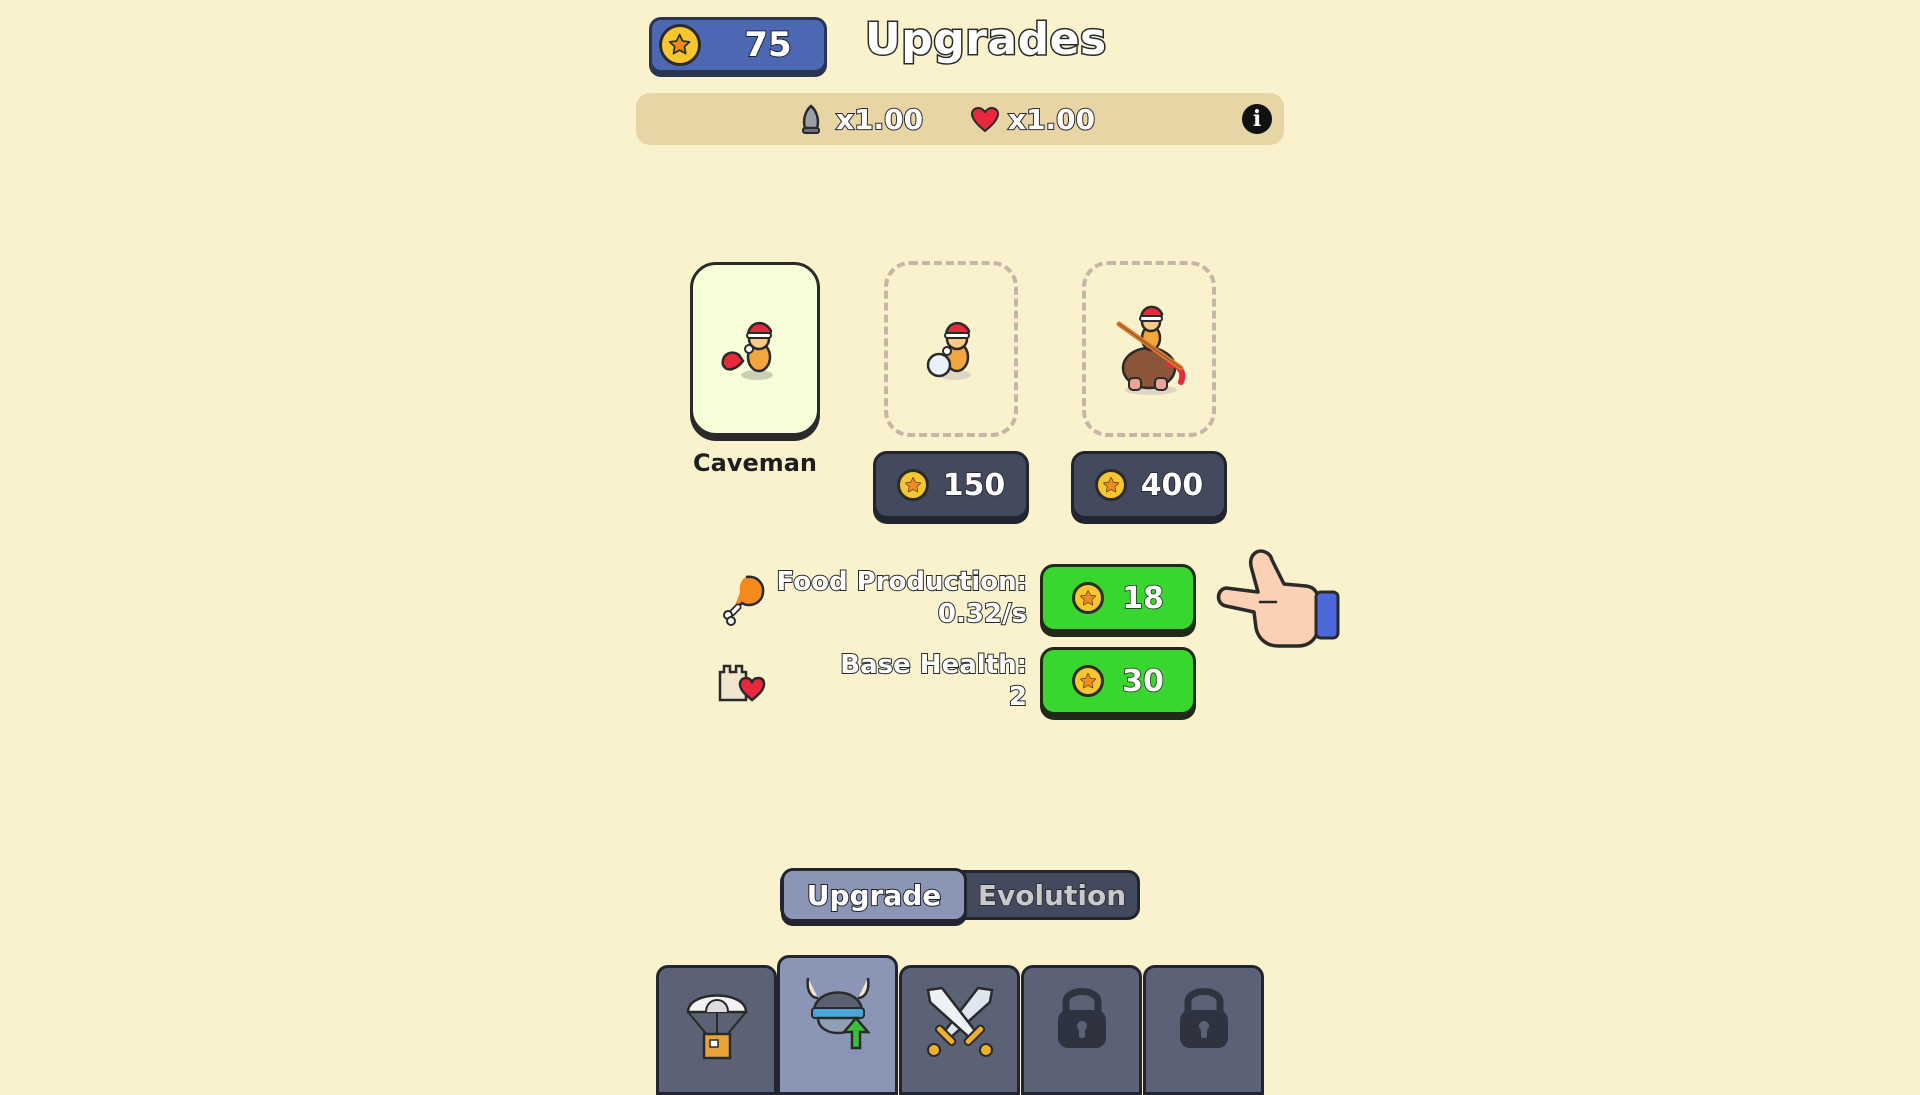 The width and height of the screenshot is (1920, 1095). Describe the element at coordinates (985, 119) in the screenshot. I see `heart-icon` at that location.